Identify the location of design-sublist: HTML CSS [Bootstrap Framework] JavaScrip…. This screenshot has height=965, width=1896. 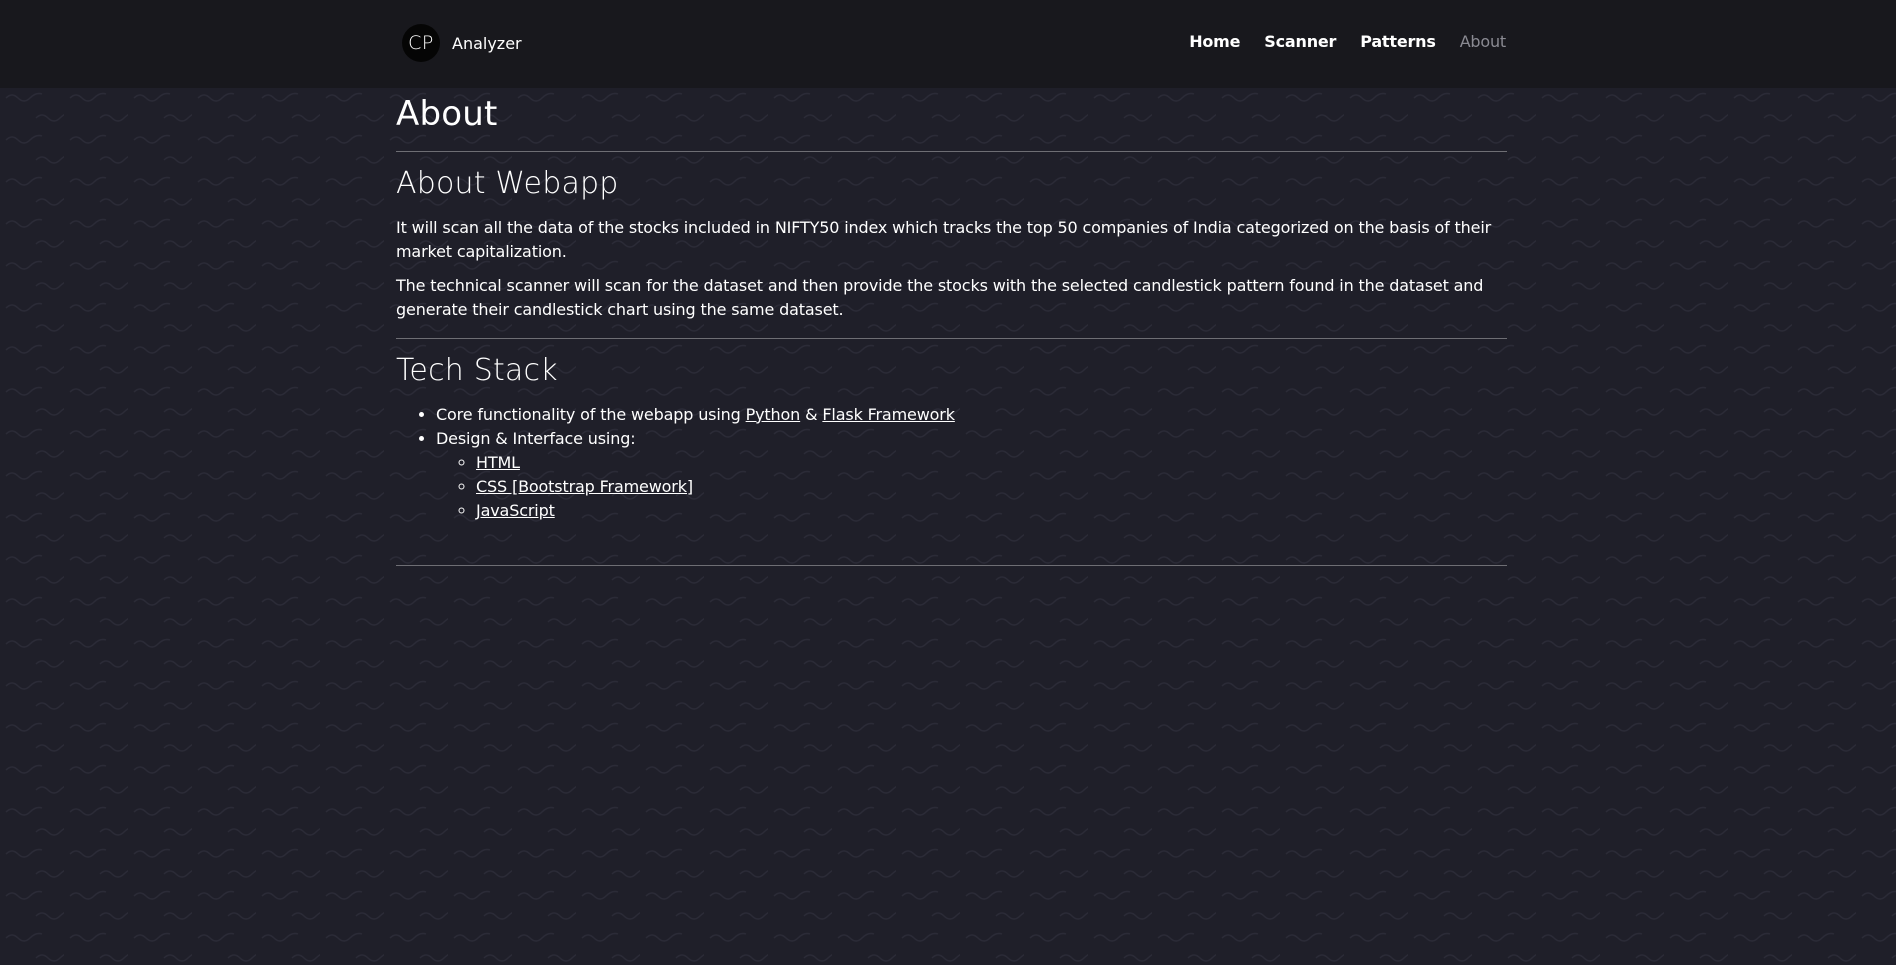
(971, 487).